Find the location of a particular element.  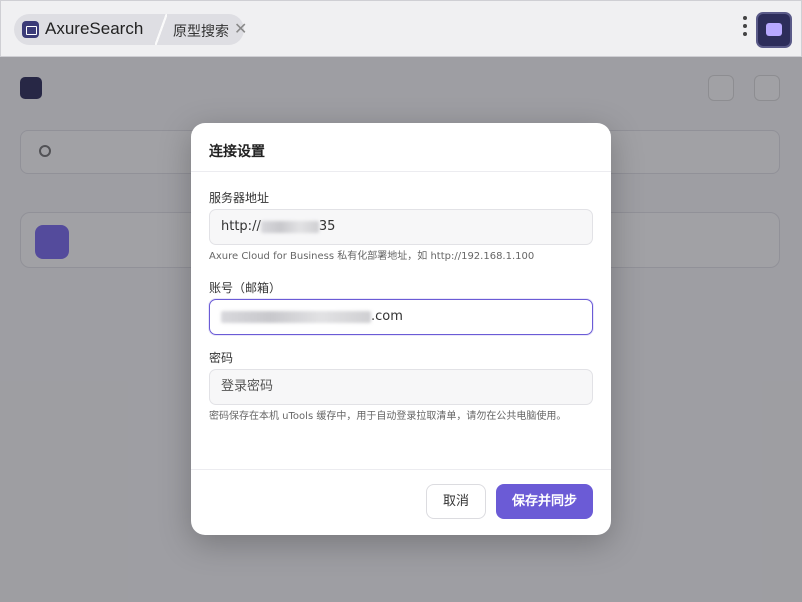

account-label: 账号（邮箱） is located at coordinates (245, 288).